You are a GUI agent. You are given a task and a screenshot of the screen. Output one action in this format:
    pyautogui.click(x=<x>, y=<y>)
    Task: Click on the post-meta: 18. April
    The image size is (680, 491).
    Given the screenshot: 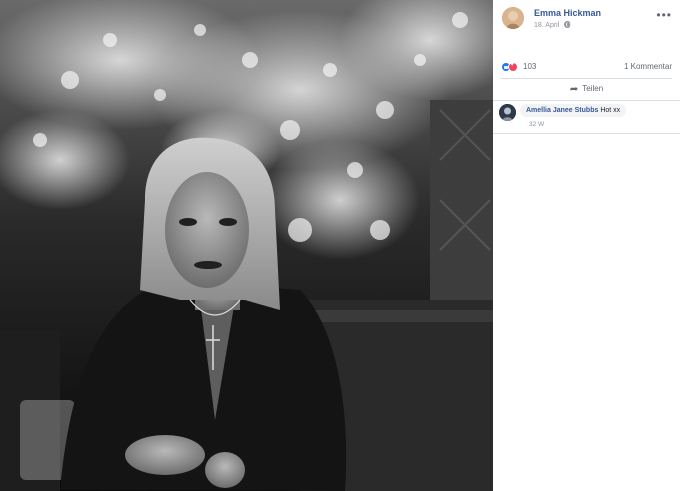 What is the action you would take?
    pyautogui.click(x=553, y=25)
    